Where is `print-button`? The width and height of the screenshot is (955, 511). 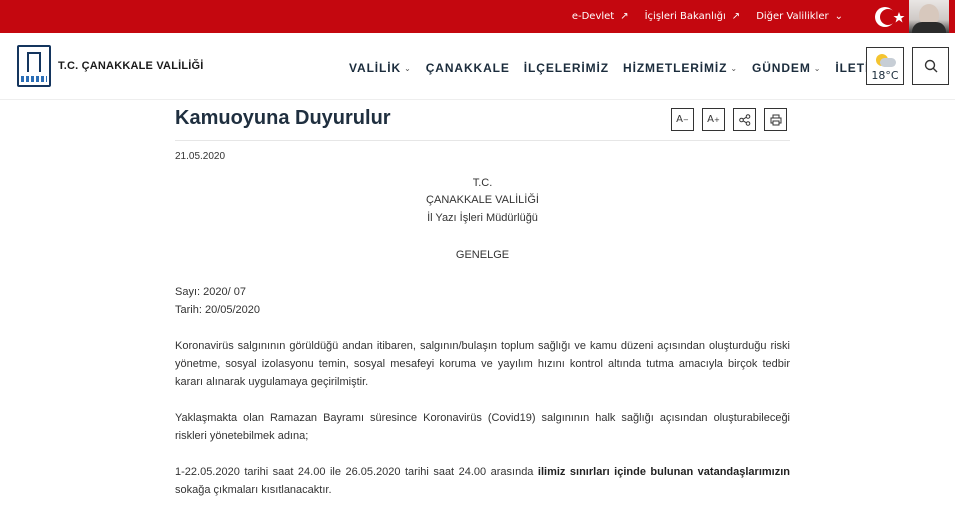
print-button is located at coordinates (775, 119).